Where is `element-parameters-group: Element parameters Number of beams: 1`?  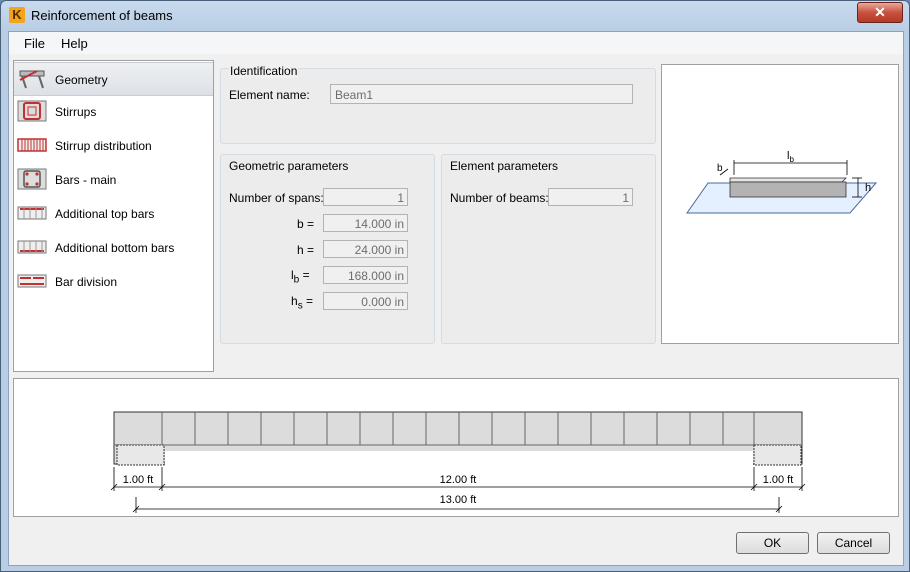
element-parameters-group: Element parameters Number of beams: 1 is located at coordinates (548, 249).